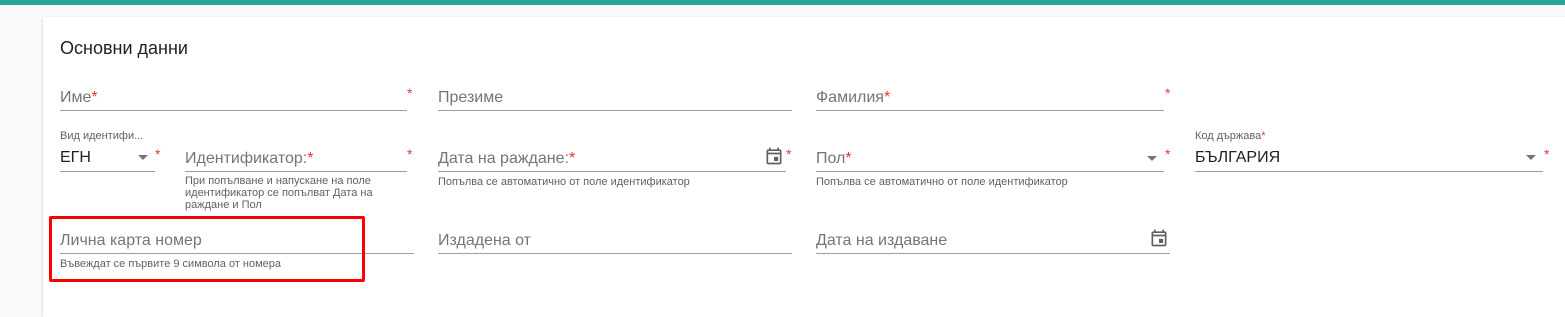 The width and height of the screenshot is (1565, 317). Describe the element at coordinates (107, 171) in the screenshot. I see `id-type-underline` at that location.